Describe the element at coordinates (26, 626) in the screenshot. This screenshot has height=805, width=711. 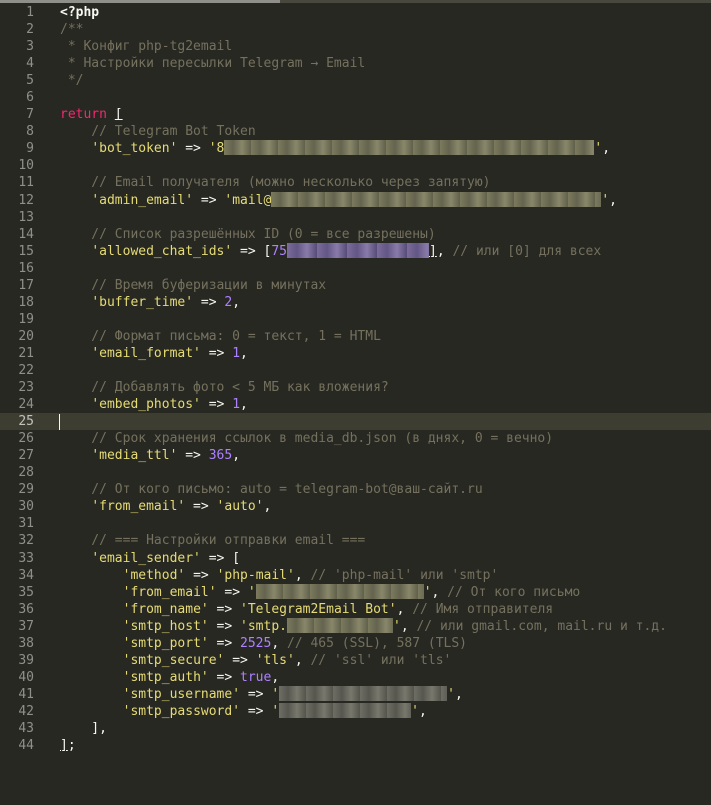
I see `line-number: 37` at that location.